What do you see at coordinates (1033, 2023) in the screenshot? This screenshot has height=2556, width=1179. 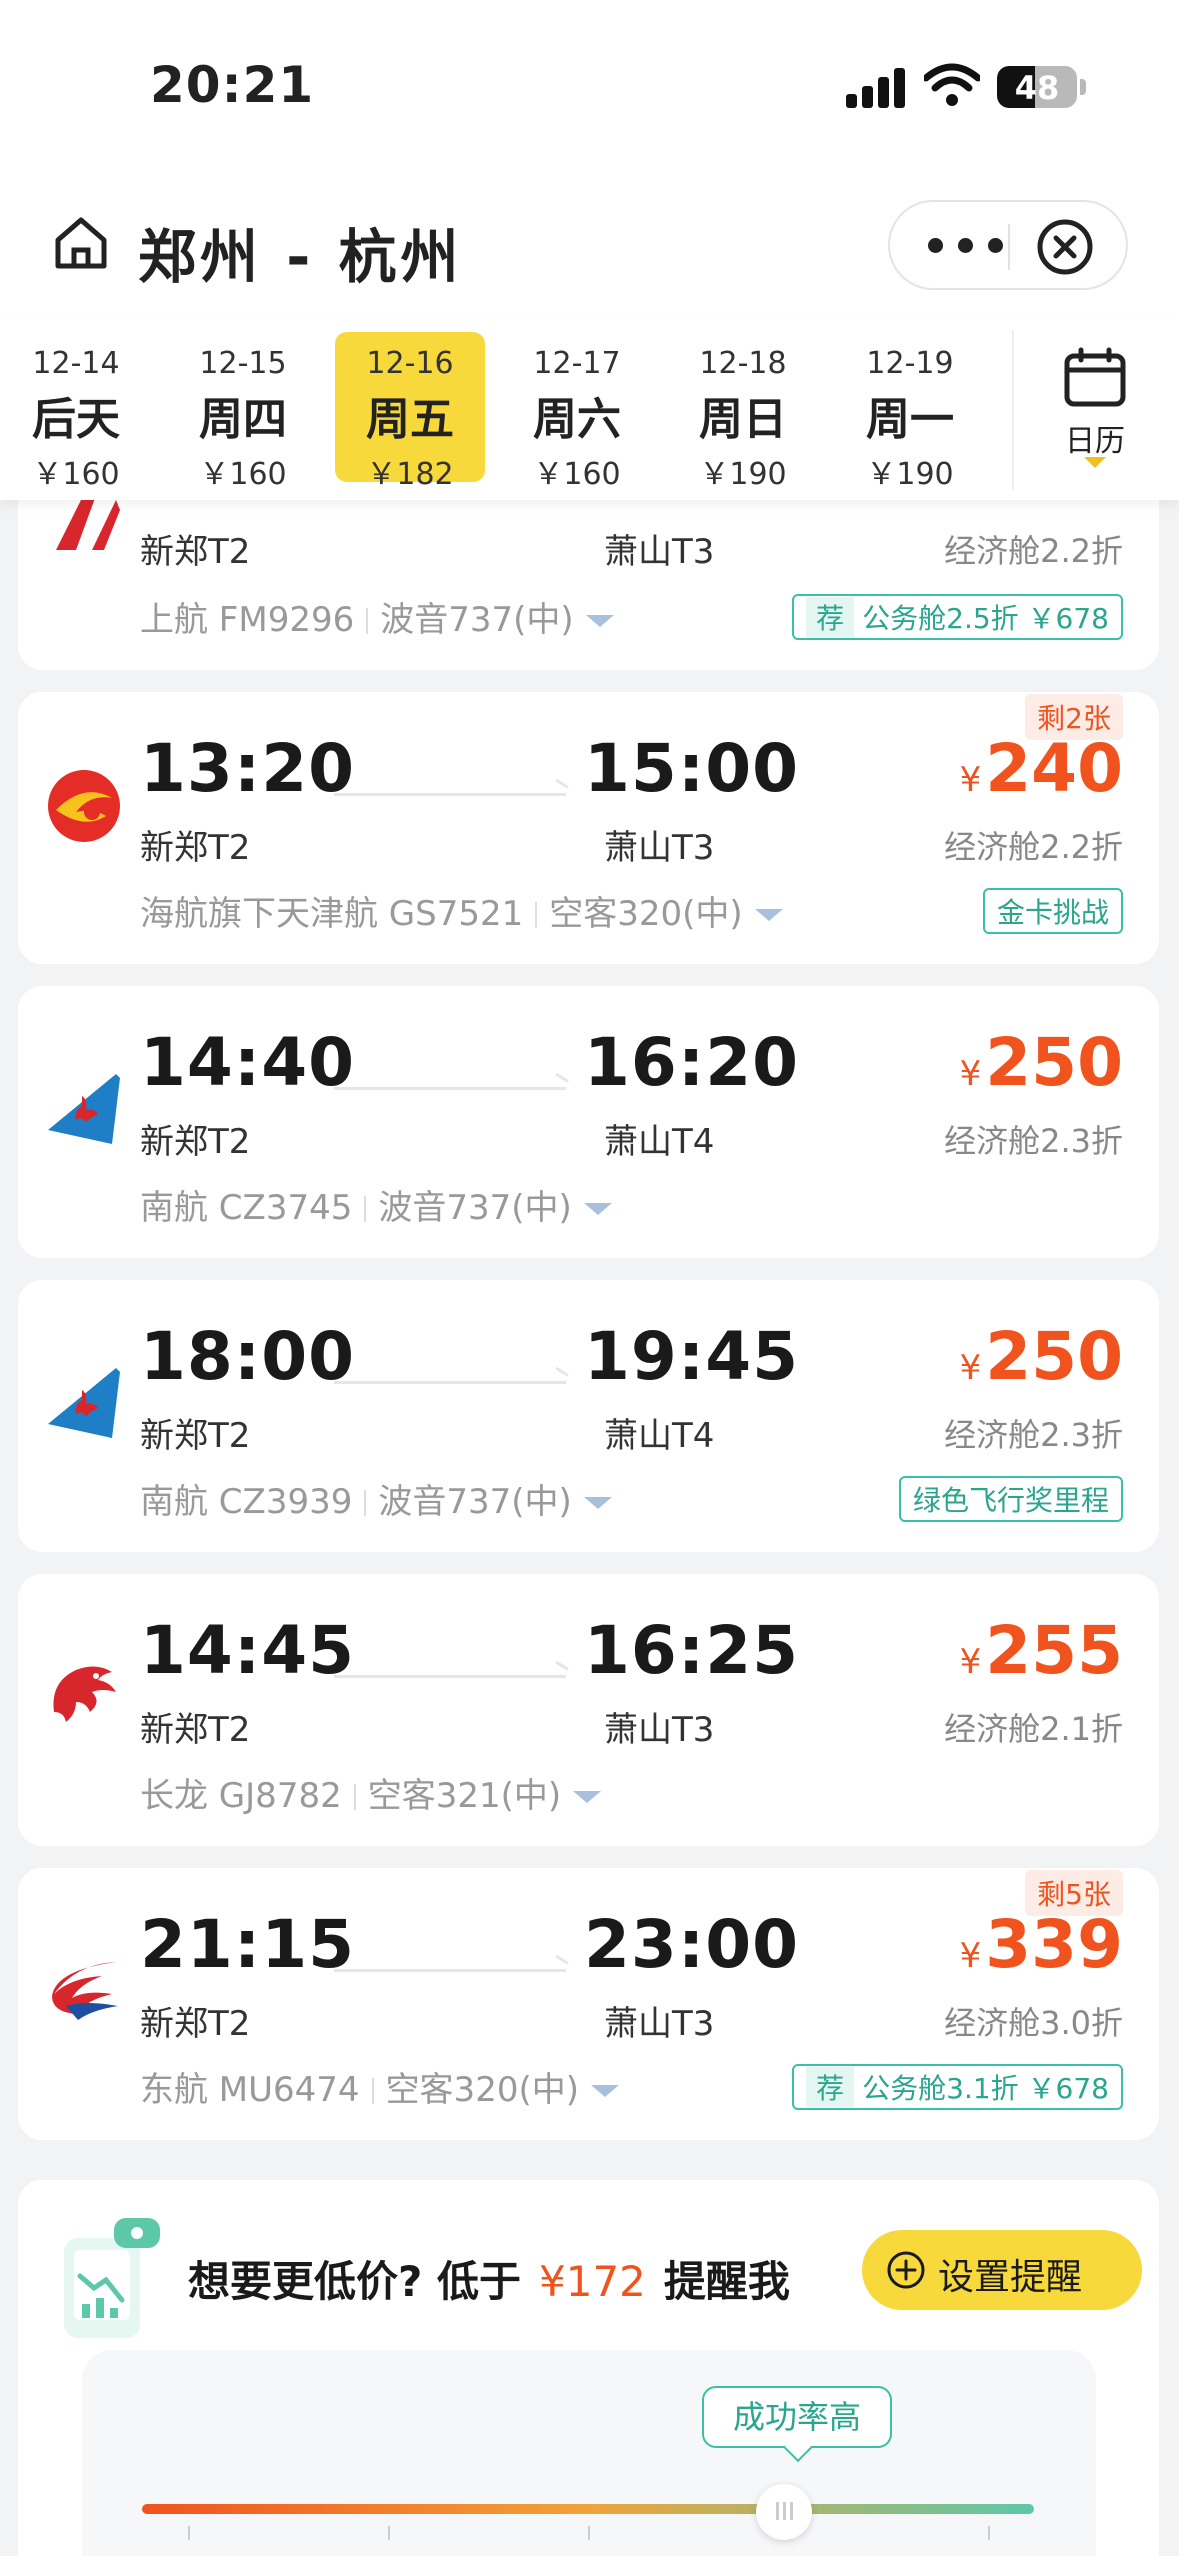 I see `cabin-class: 经济舱3.0折` at bounding box center [1033, 2023].